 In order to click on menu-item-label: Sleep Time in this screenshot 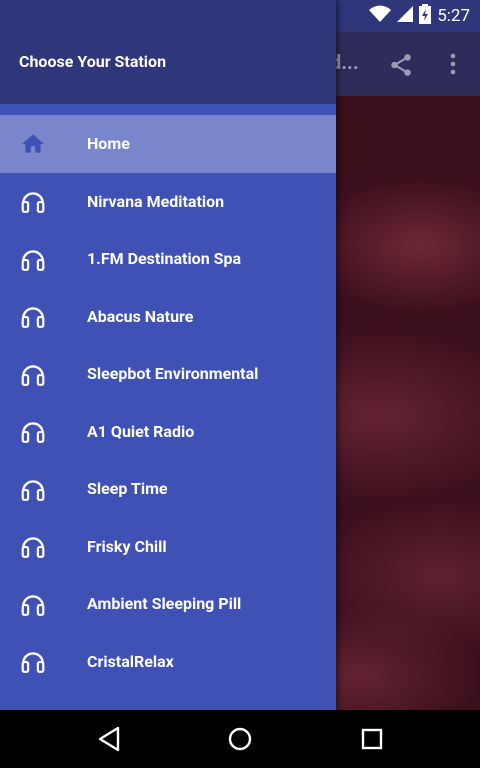, I will do `click(127, 489)`.